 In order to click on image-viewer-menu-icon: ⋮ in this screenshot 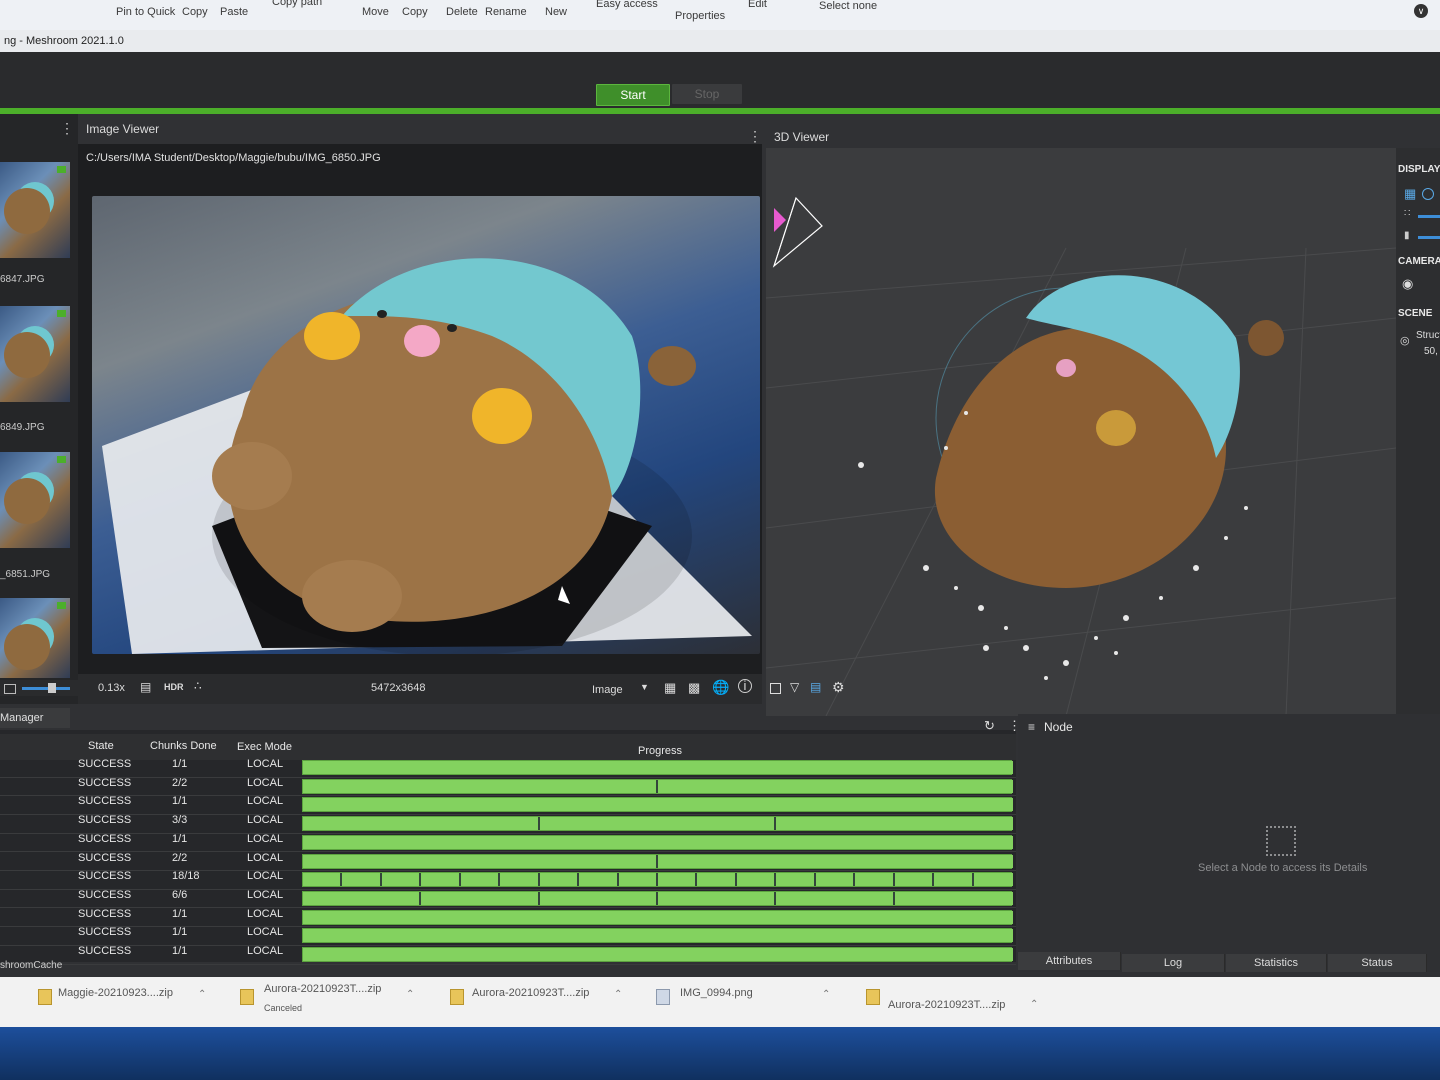, I will do `click(755, 136)`.